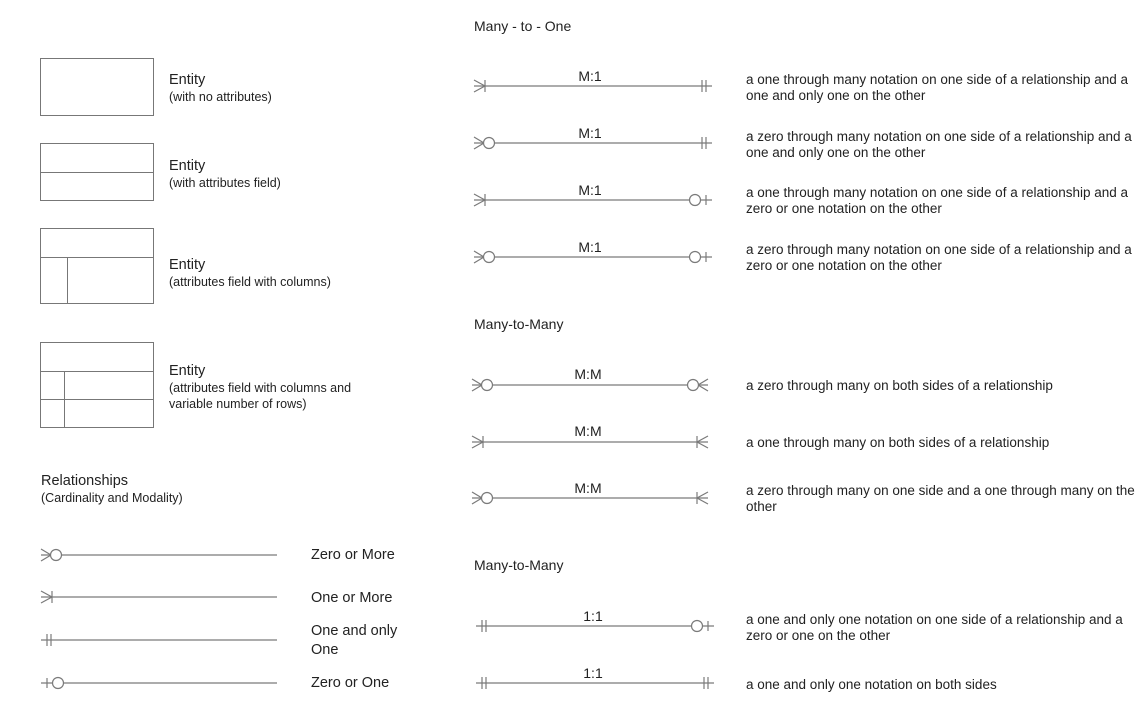 This screenshot has width=1143, height=725. What do you see at coordinates (159, 640) in the screenshot?
I see `legend-connector-one-and-only-one` at bounding box center [159, 640].